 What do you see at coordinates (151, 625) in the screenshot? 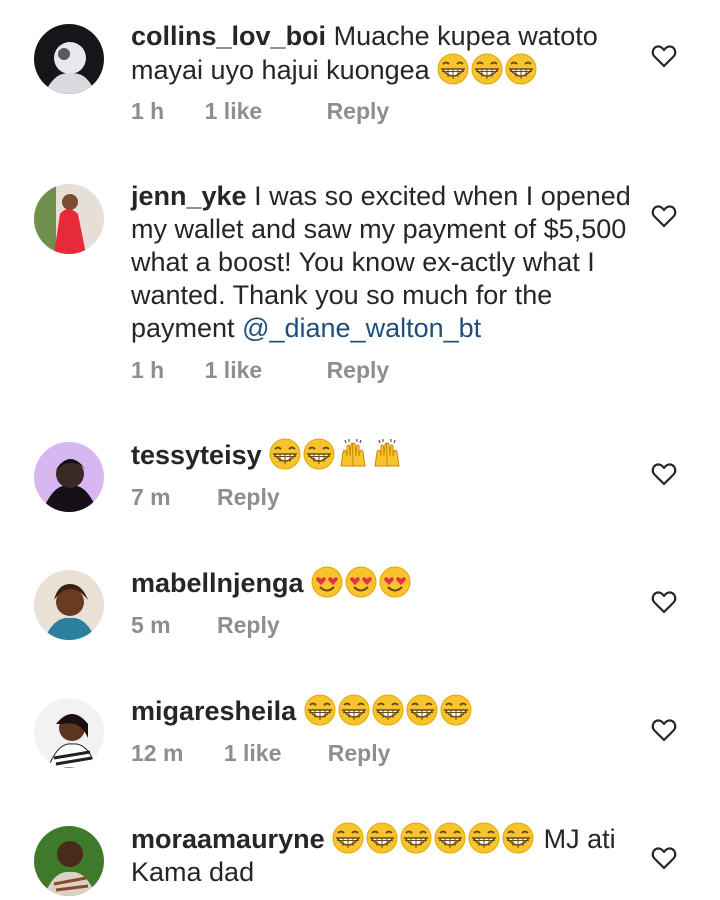
I see `comment-time: 5 m` at bounding box center [151, 625].